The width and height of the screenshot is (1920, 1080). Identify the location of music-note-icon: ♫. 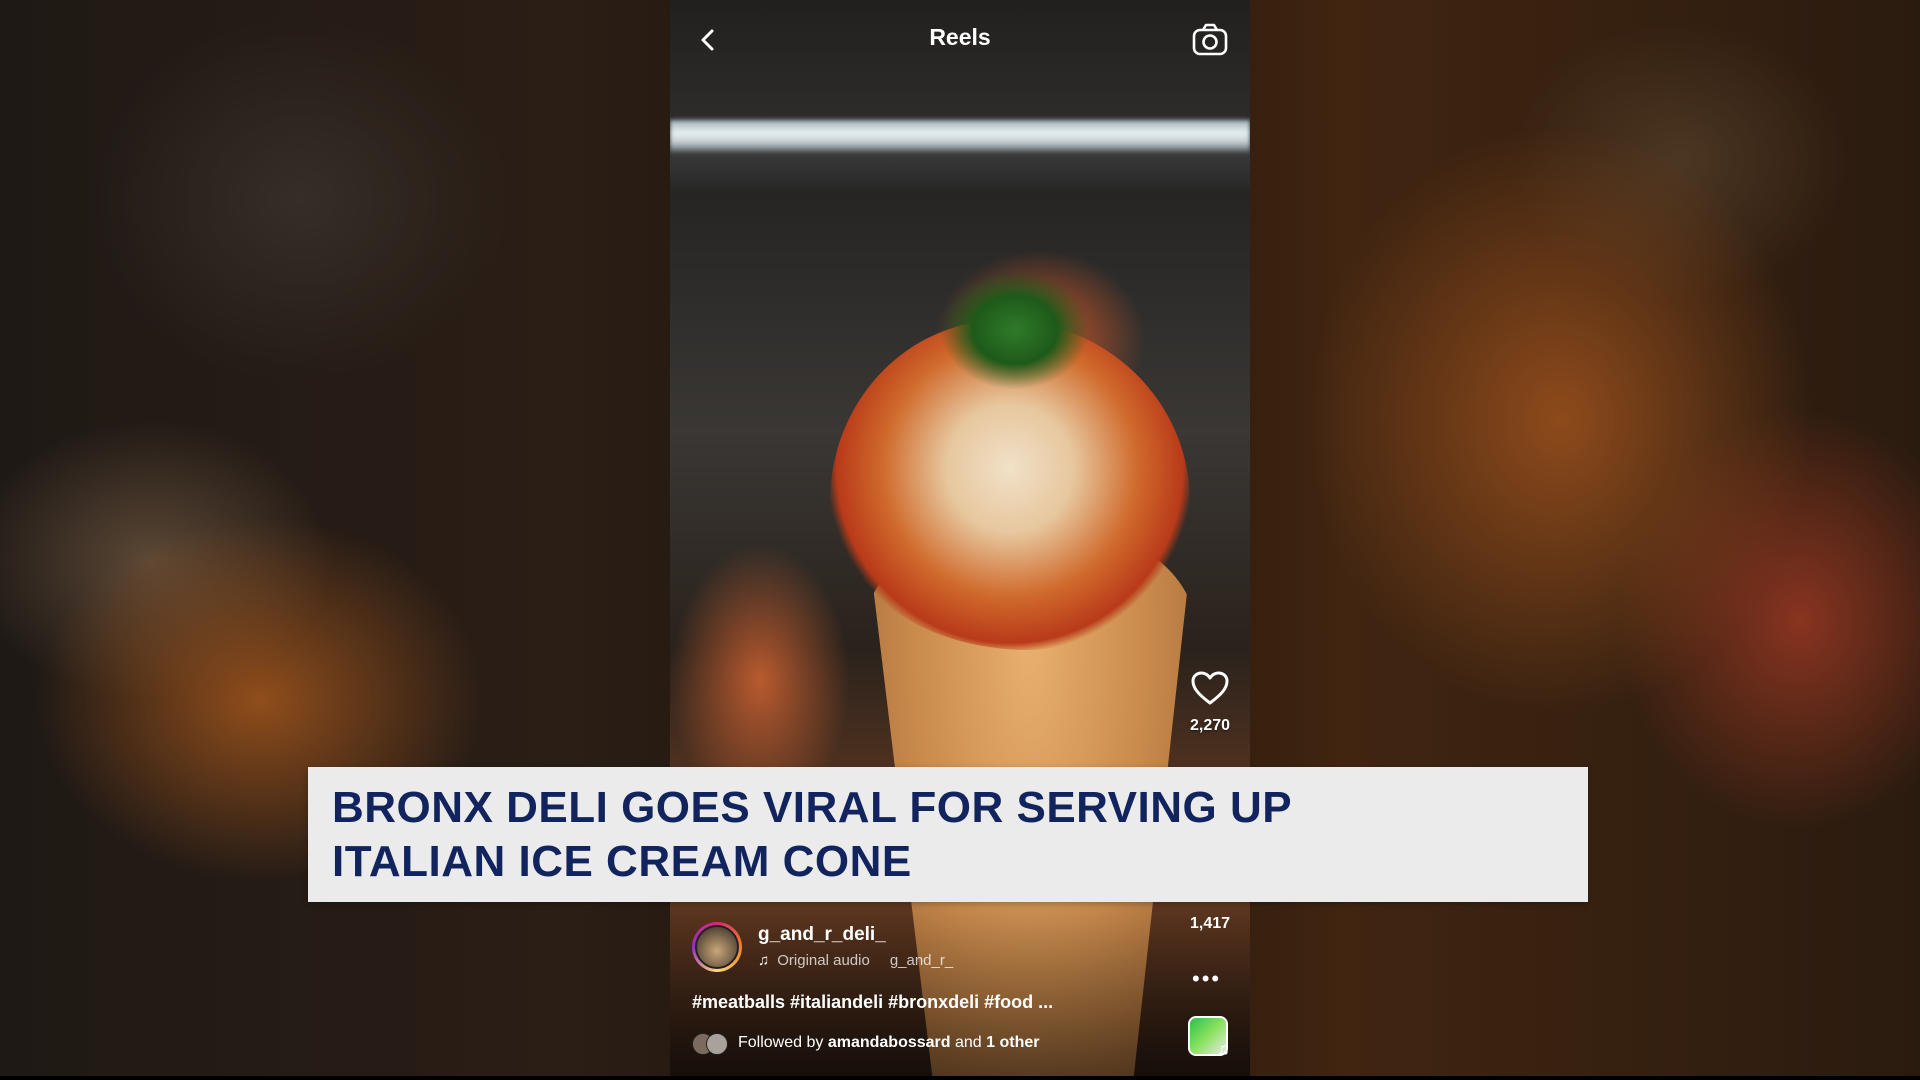
(1223, 1049).